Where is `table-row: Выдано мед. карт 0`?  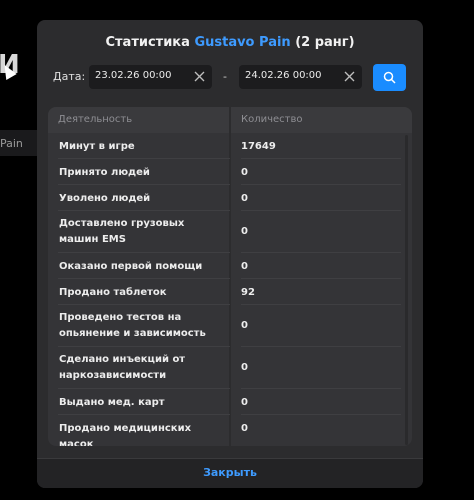
table-row: Выдано мед. карт 0 is located at coordinates (230, 402).